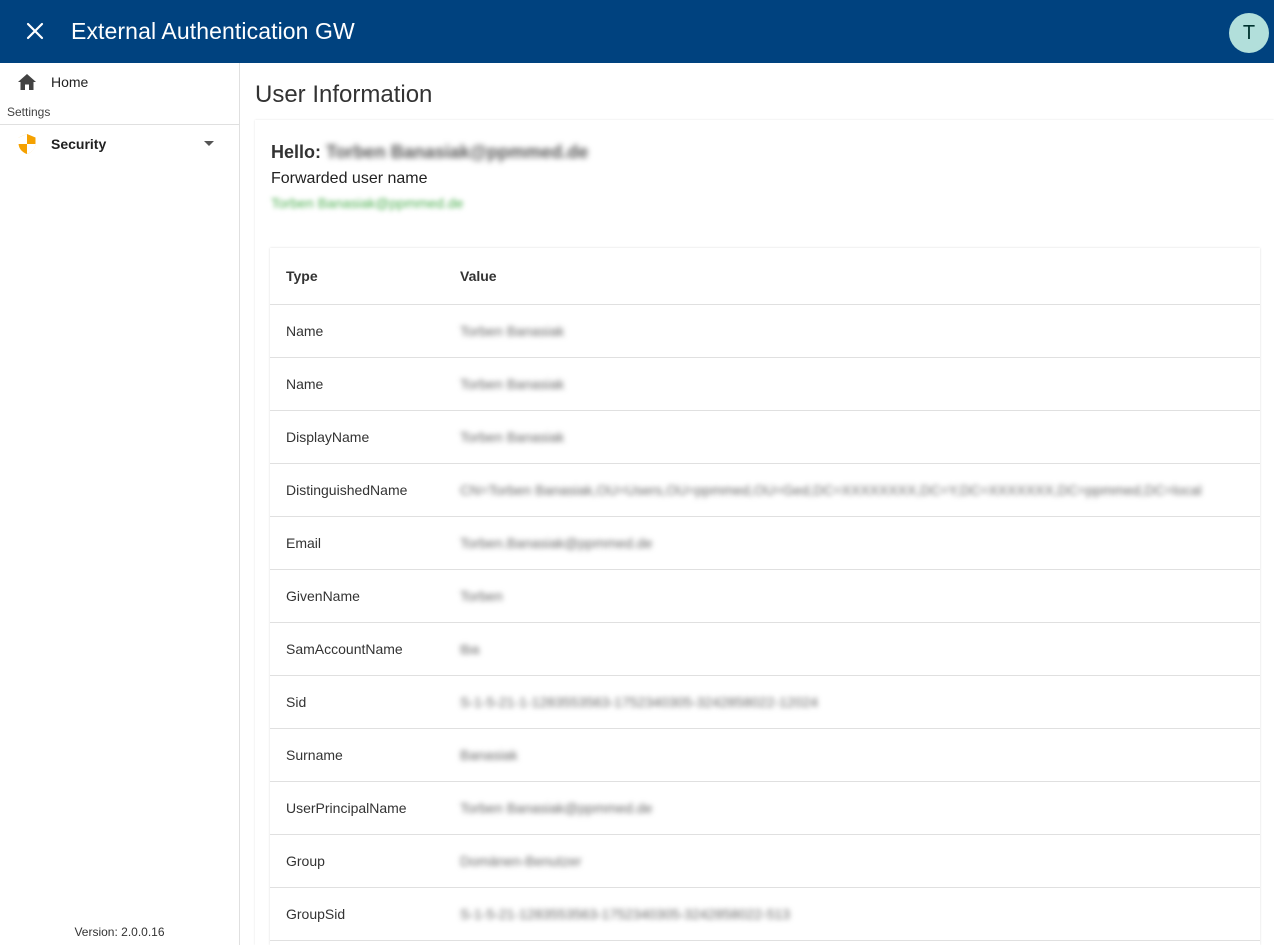 Image resolution: width=1274 pixels, height=945 pixels. I want to click on claim-value-text: Banasiak, so click(489, 755).